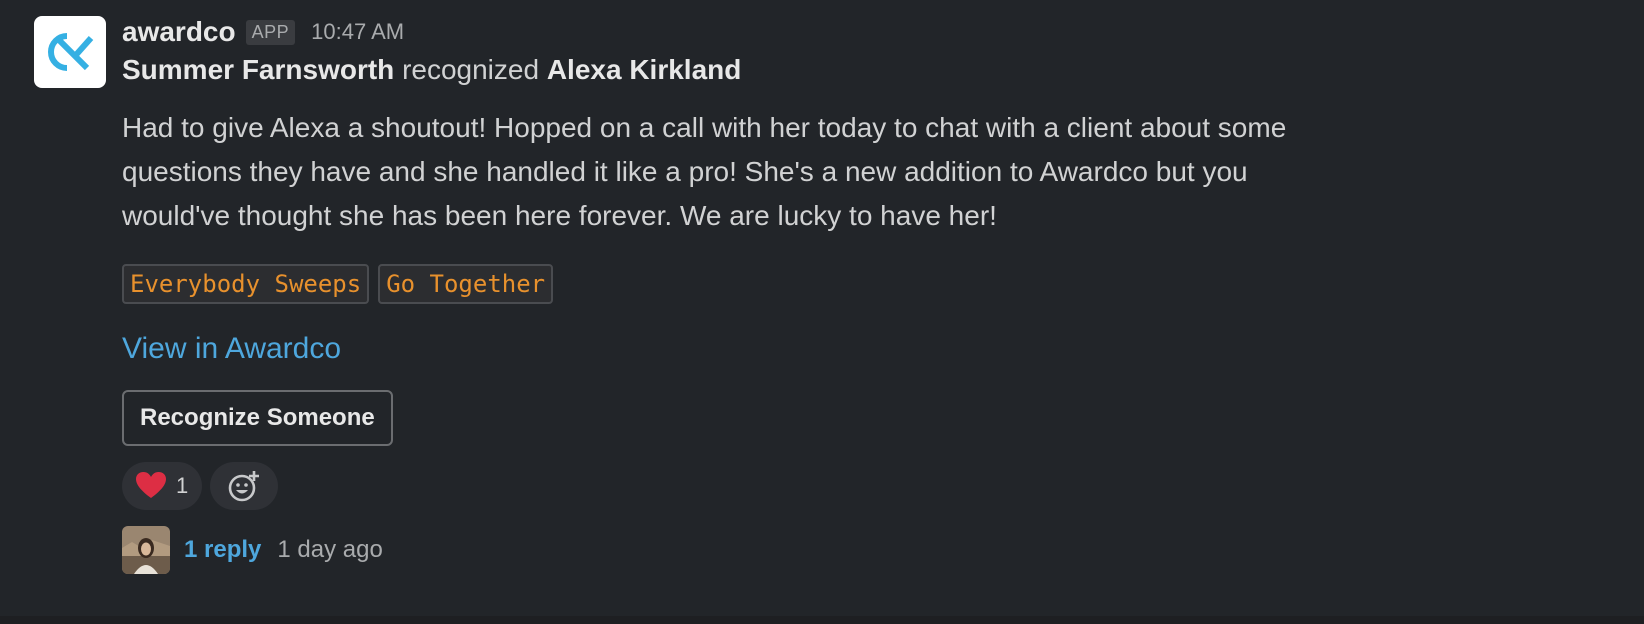 The height and width of the screenshot is (624, 1644). I want to click on message-header: awardco APP 10:47 AM, so click(822, 32).